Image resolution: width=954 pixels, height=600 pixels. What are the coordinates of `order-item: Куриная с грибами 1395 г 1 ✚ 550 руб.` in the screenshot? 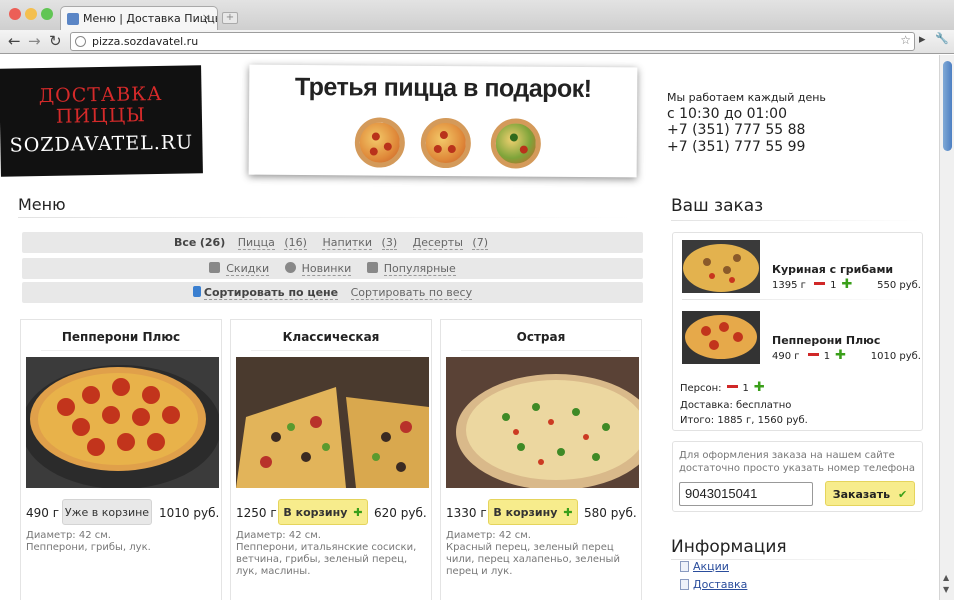 It's located at (802, 267).